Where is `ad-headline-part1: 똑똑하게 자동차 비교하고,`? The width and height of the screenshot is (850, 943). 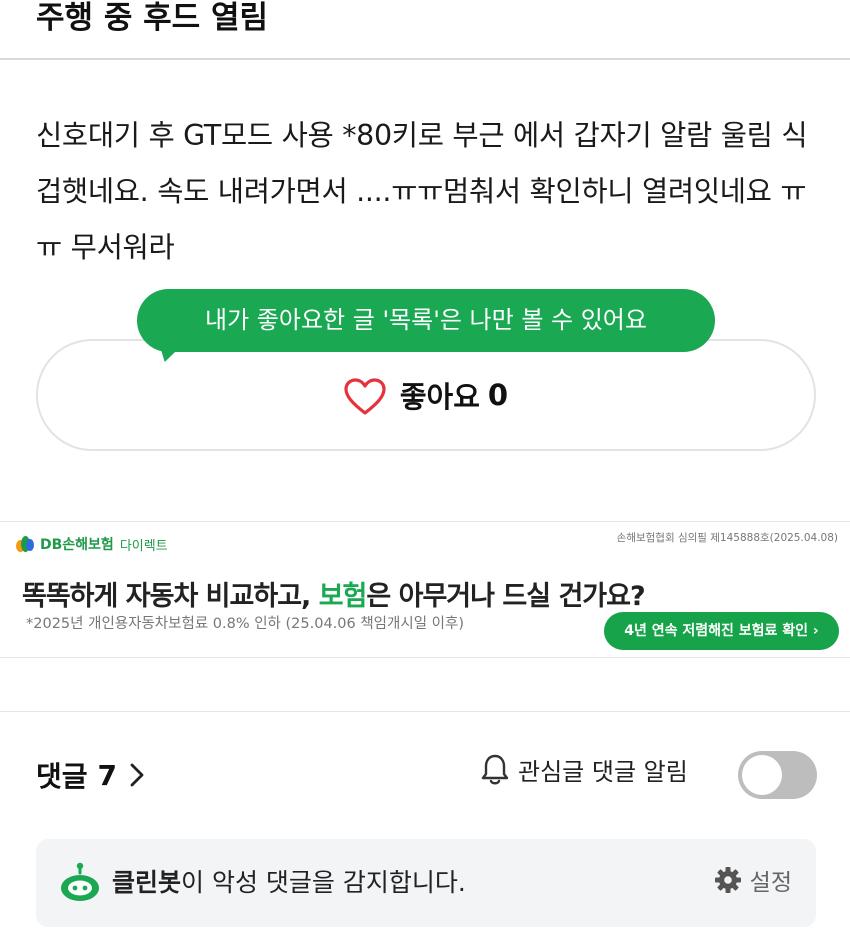
ad-headline-part1: 똑똑하게 자동차 비교하고, is located at coordinates (170, 596).